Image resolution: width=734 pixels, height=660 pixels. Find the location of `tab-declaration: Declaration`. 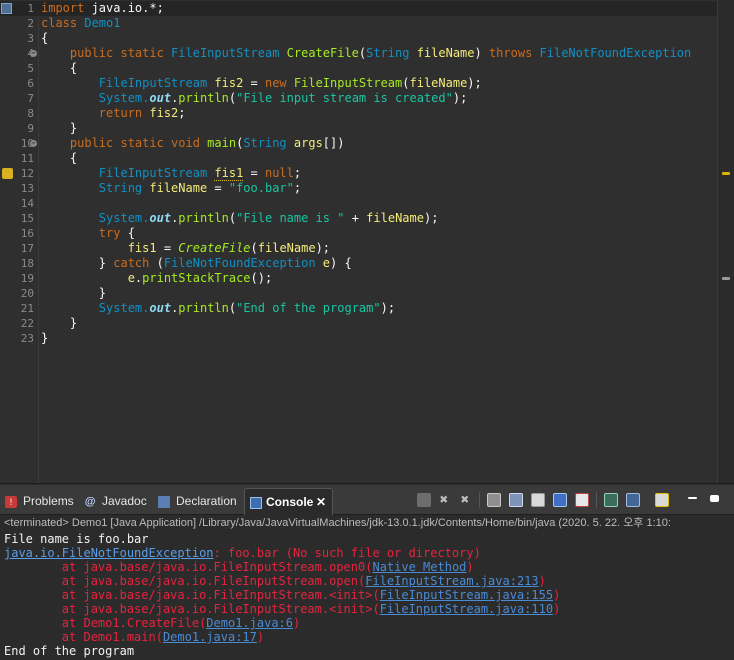

tab-declaration: Declaration is located at coordinates (199, 501).